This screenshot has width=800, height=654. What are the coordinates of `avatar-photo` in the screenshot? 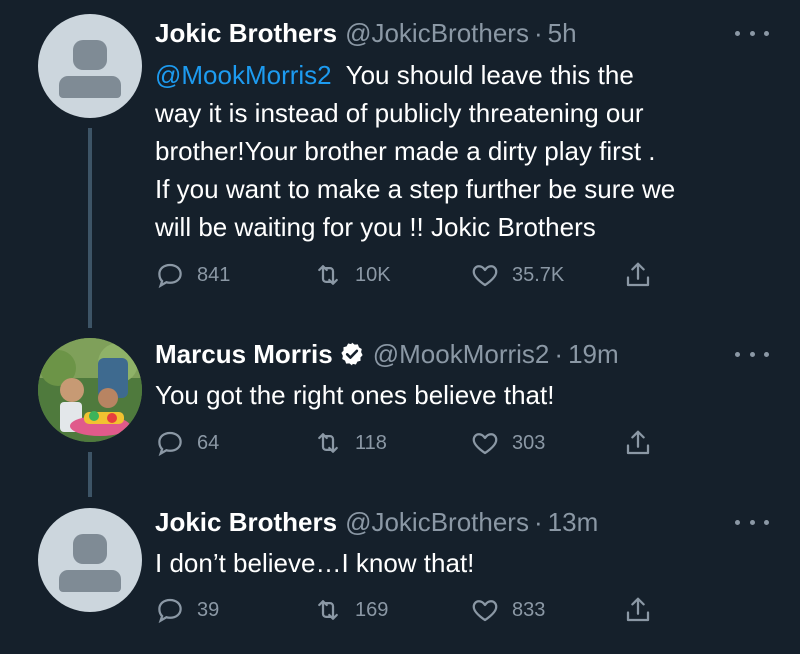 It's located at (90, 390).